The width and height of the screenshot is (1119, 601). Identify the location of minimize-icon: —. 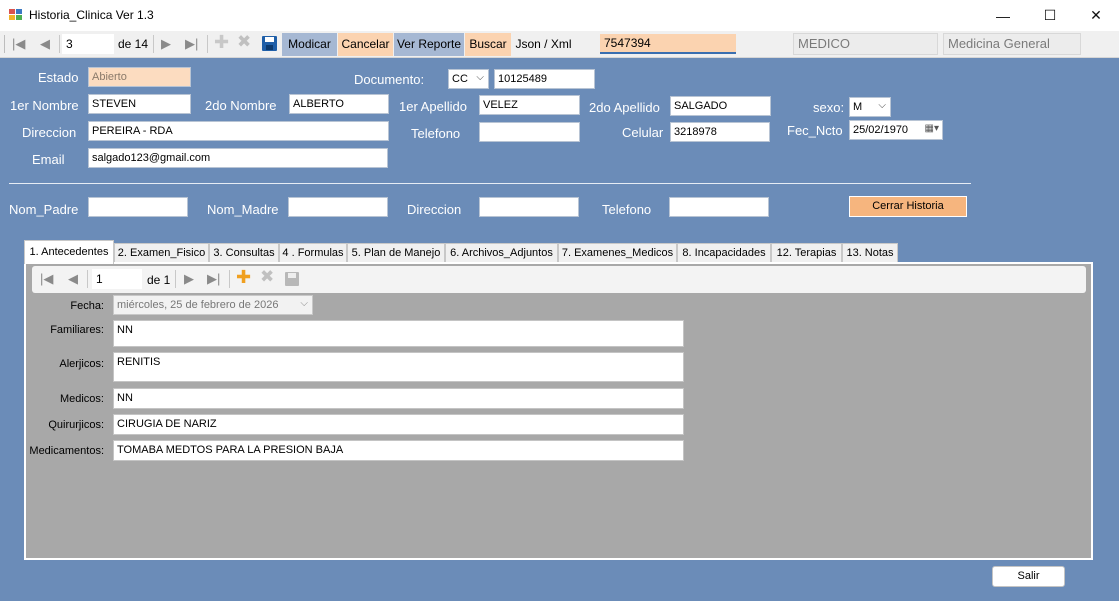
(1003, 15).